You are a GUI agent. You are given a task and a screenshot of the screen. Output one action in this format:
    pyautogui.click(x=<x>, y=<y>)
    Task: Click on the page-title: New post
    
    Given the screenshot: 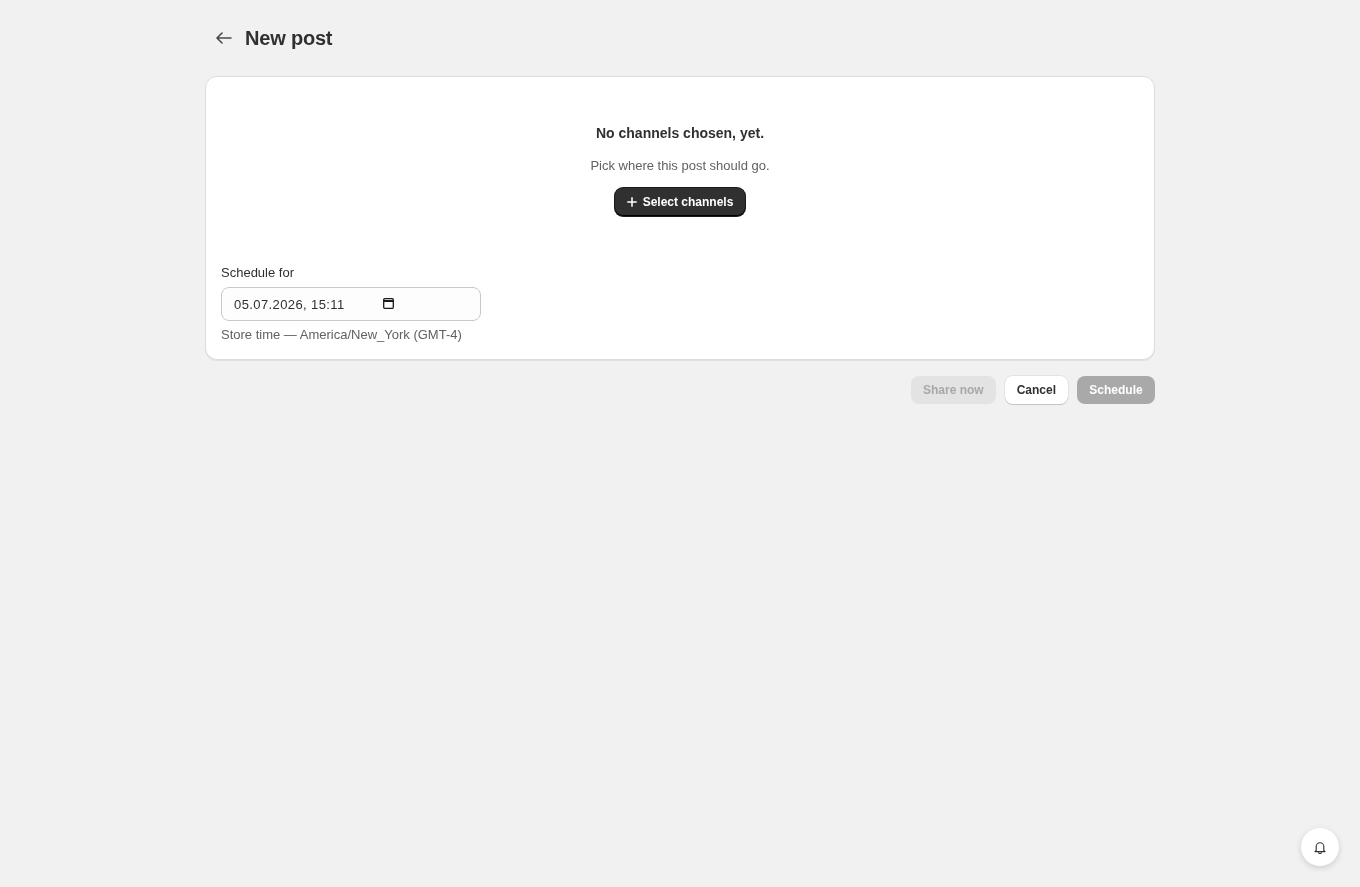 What is the action you would take?
    pyautogui.click(x=289, y=38)
    